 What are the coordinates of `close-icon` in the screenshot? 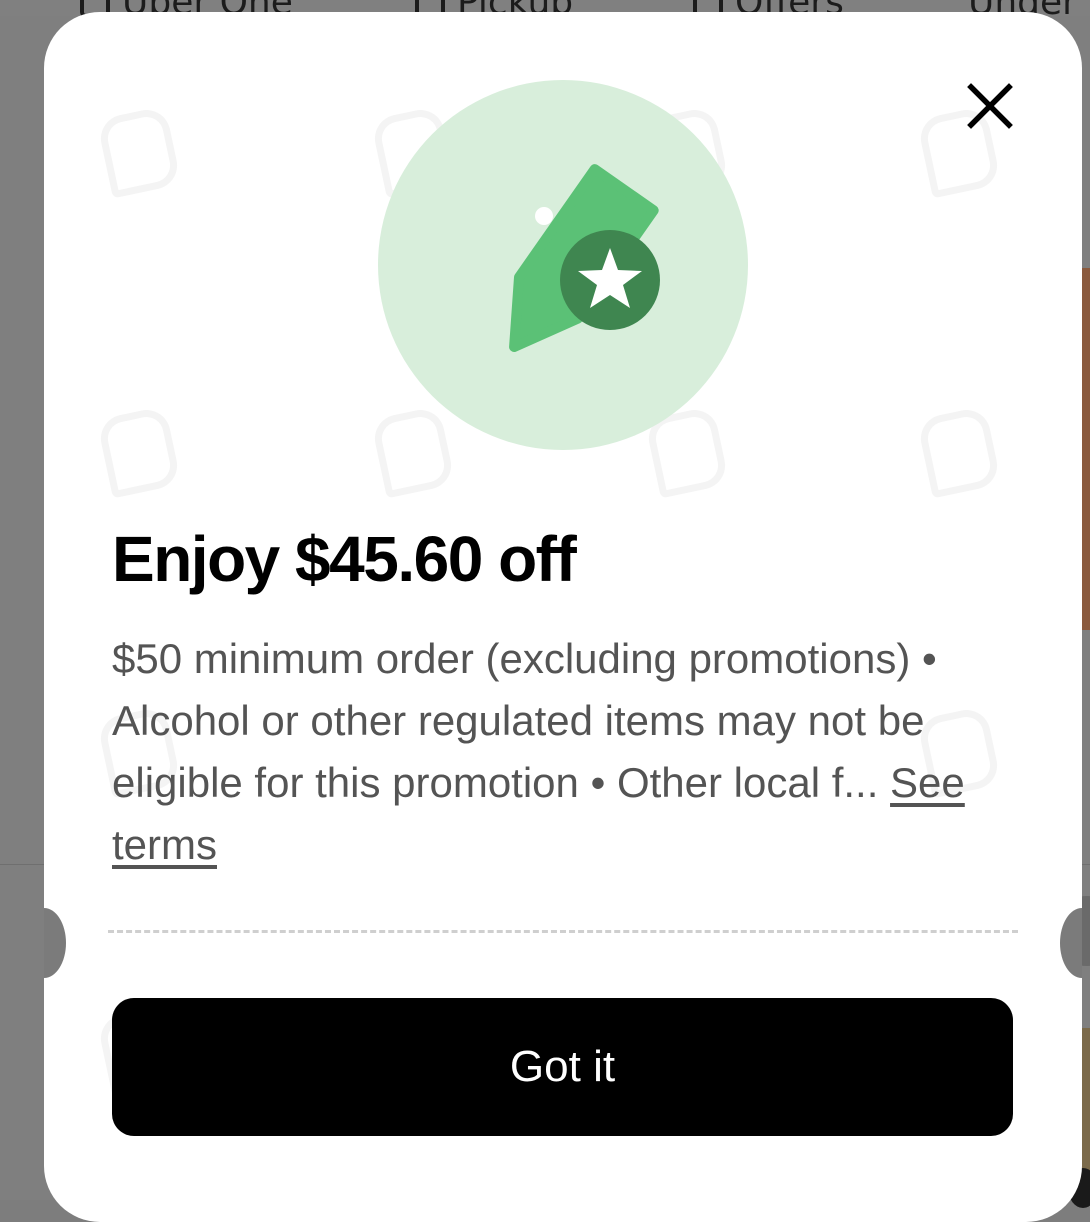 It's located at (990, 106).